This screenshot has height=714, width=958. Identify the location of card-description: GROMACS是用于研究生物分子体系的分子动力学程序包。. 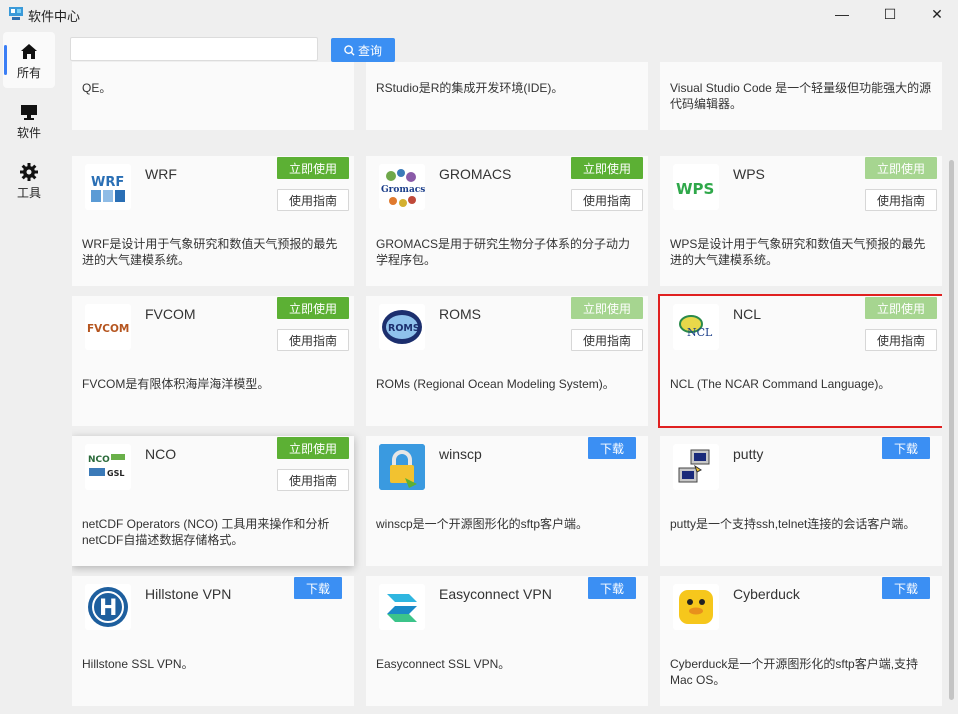
(503, 252).